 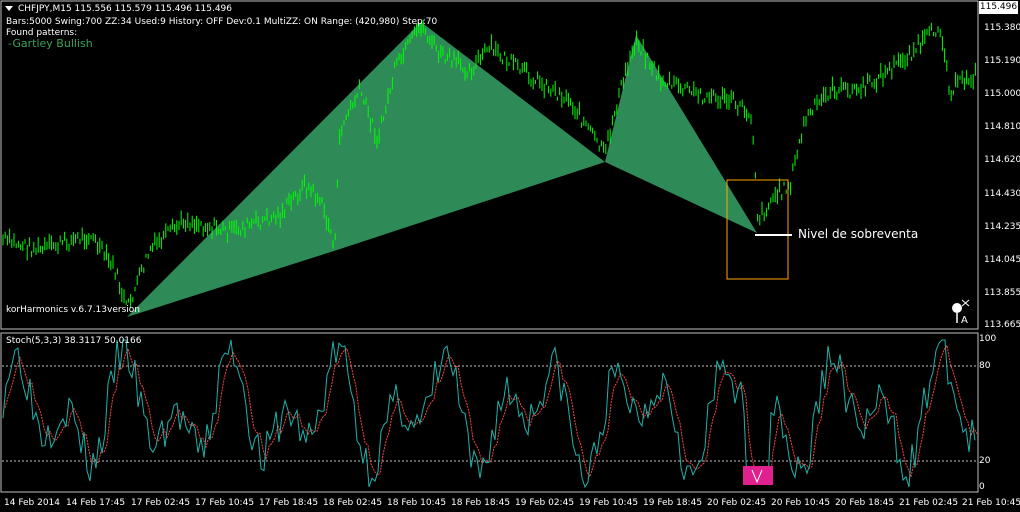 I want to click on osc-level-label: 80, so click(x=985, y=366).